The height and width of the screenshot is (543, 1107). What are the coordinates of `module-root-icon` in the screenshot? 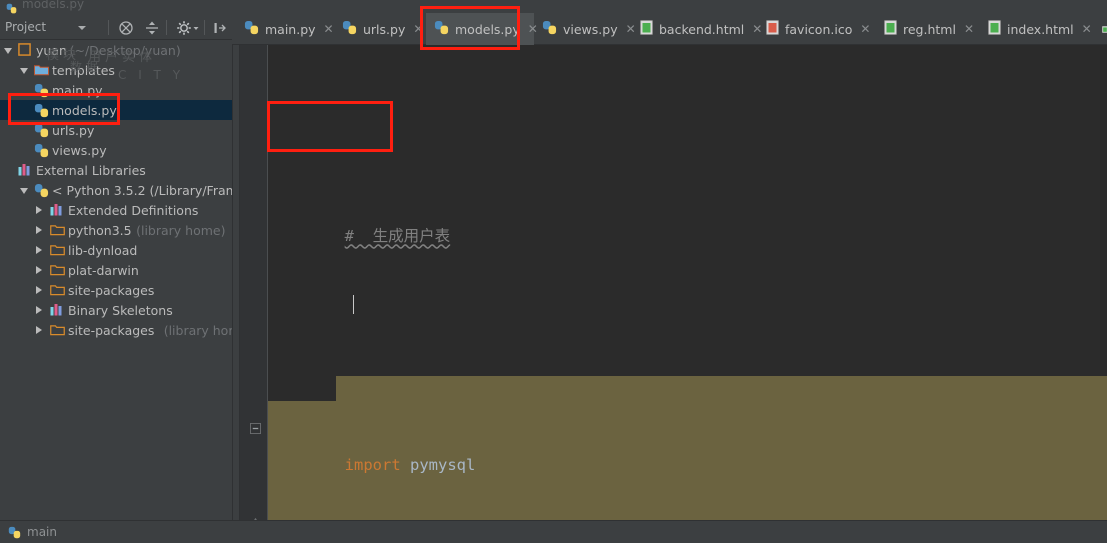 It's located at (25, 50).